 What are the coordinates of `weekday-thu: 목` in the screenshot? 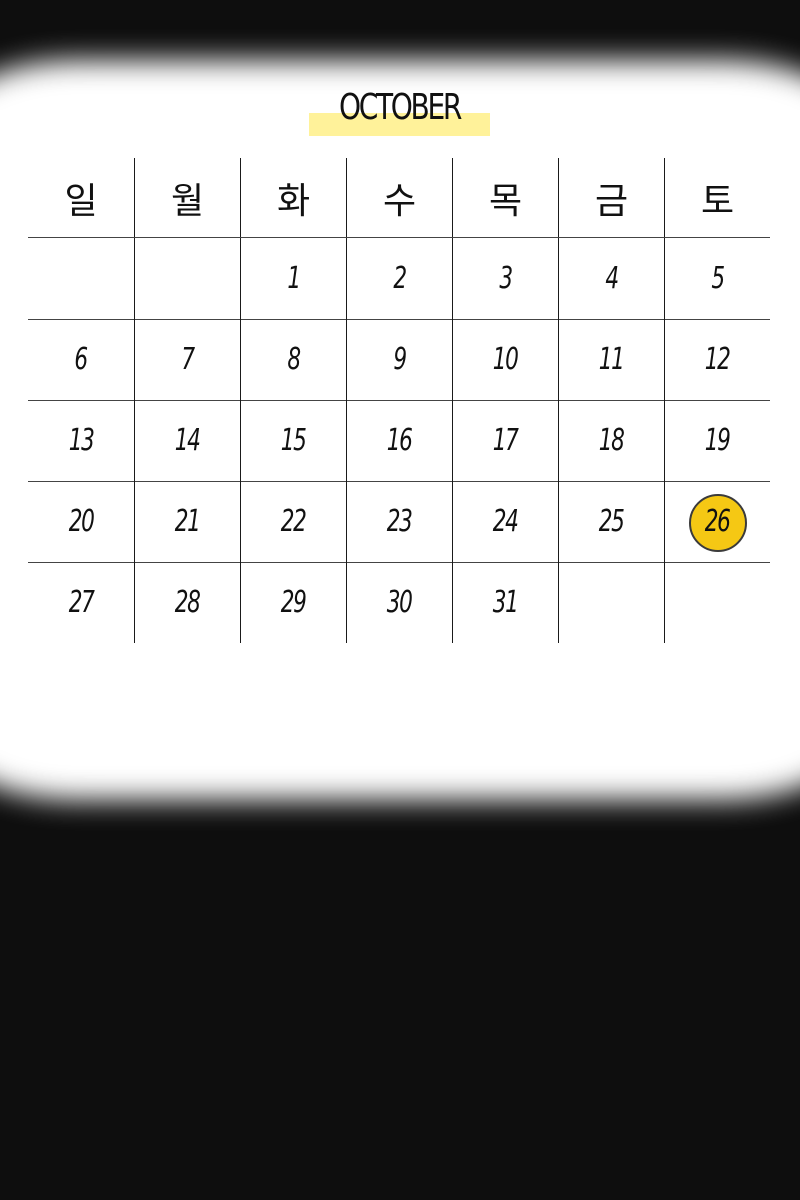 It's located at (505, 198).